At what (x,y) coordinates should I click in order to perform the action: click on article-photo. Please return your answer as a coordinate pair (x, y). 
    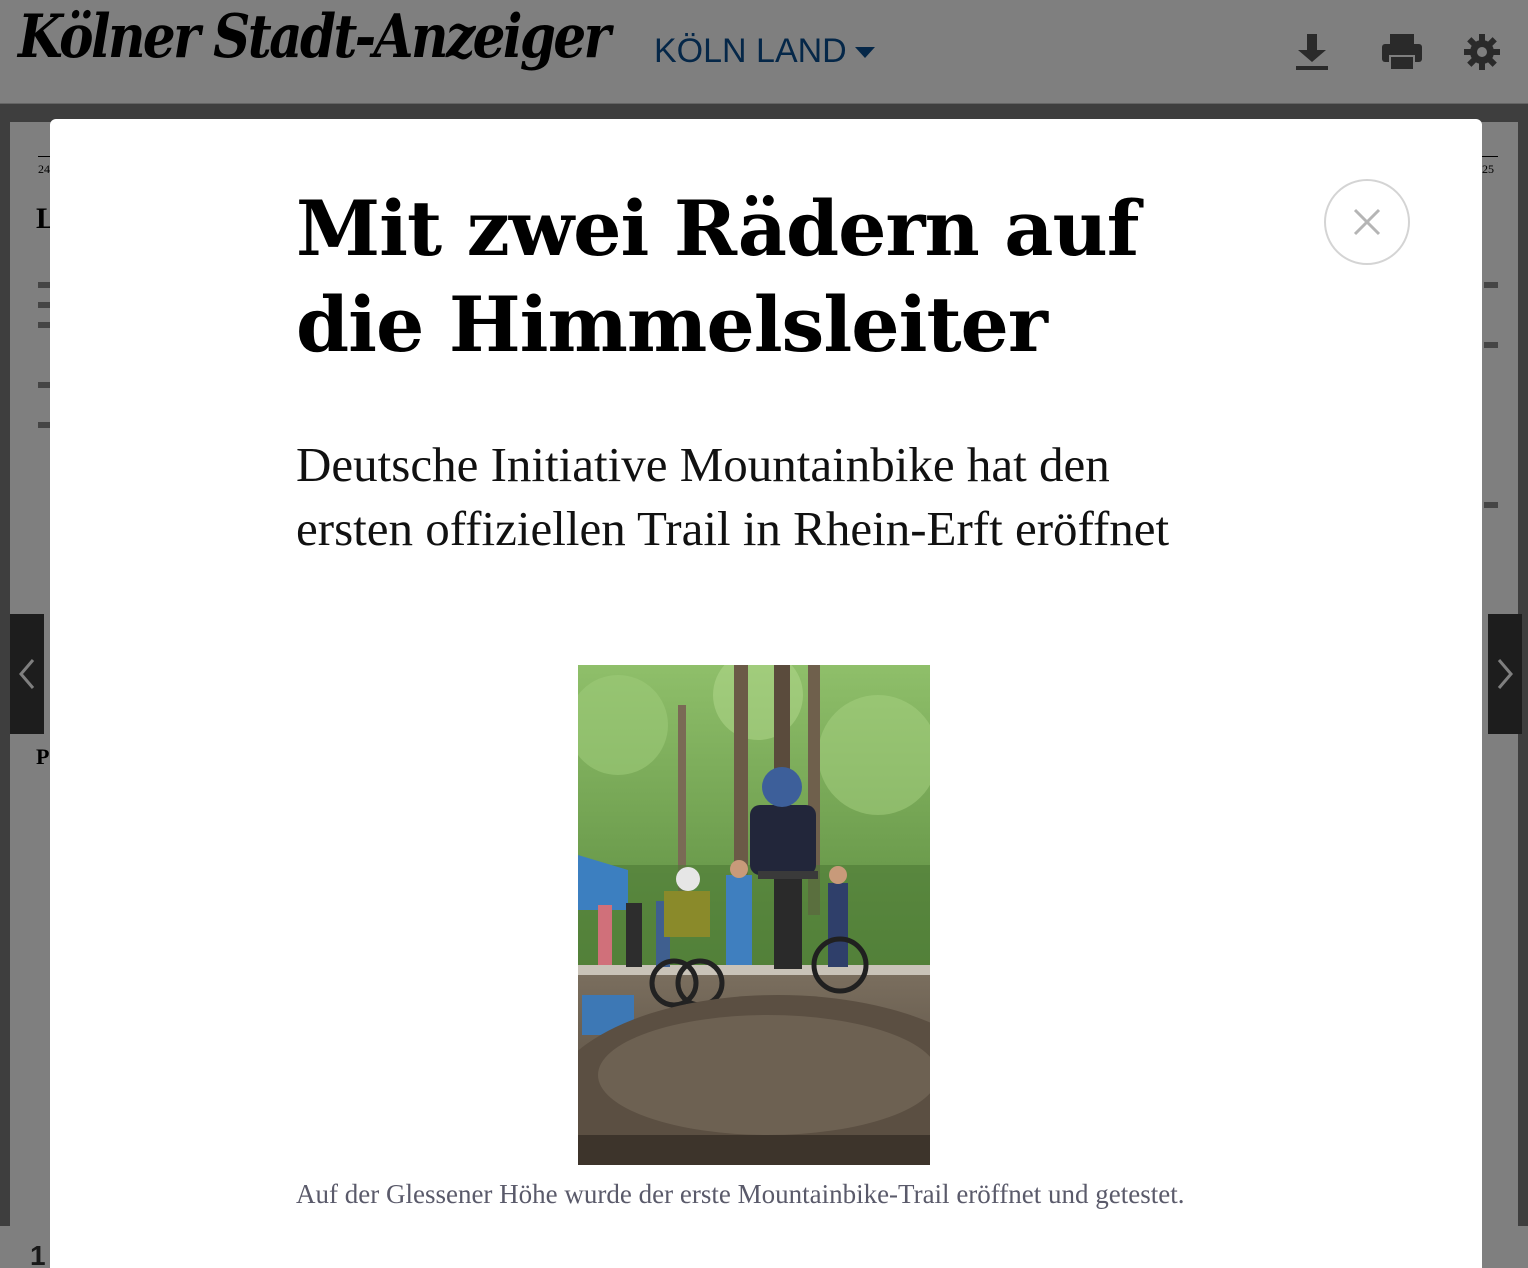
    Looking at the image, I should click on (754, 915).